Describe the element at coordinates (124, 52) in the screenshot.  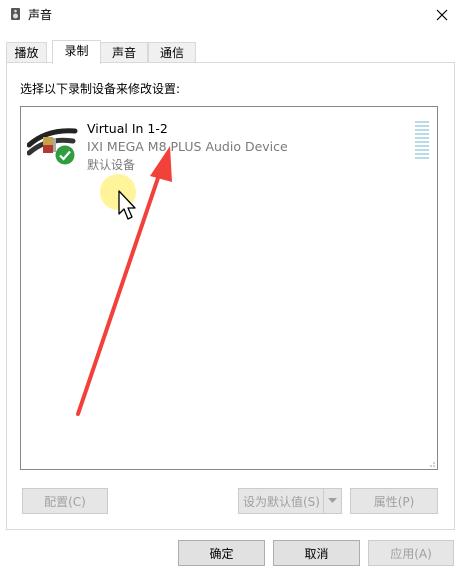
I see `tab-sounds: 声音` at that location.